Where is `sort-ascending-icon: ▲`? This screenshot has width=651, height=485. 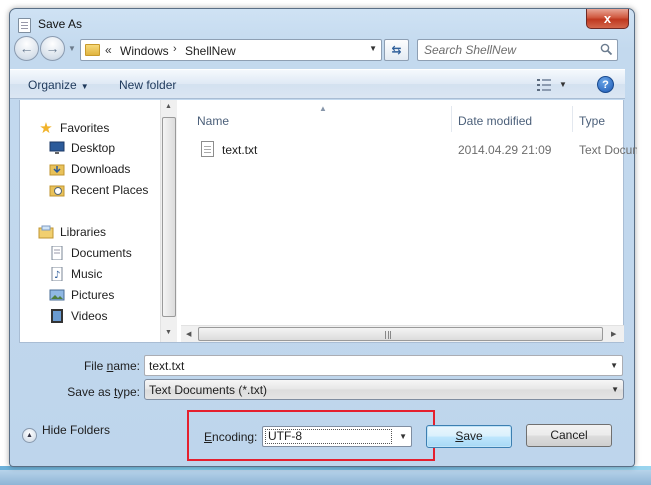
sort-ascending-icon: ▲ is located at coordinates (323, 108).